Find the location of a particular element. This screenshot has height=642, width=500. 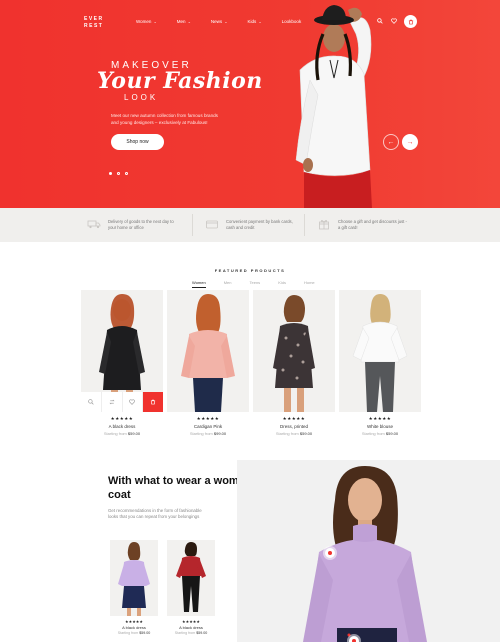

arrow-right-icon: → is located at coordinates (410, 142).